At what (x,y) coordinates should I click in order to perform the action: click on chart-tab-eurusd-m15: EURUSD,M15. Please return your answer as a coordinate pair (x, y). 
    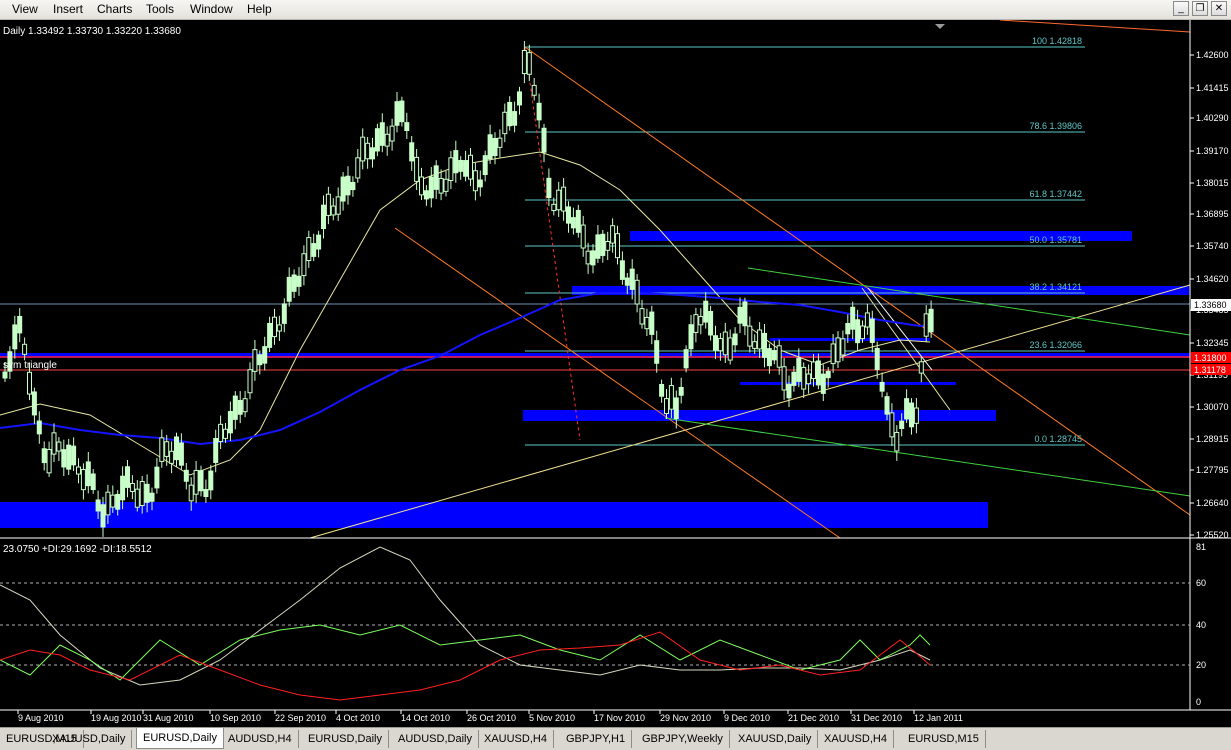
    Looking at the image, I should click on (944, 739).